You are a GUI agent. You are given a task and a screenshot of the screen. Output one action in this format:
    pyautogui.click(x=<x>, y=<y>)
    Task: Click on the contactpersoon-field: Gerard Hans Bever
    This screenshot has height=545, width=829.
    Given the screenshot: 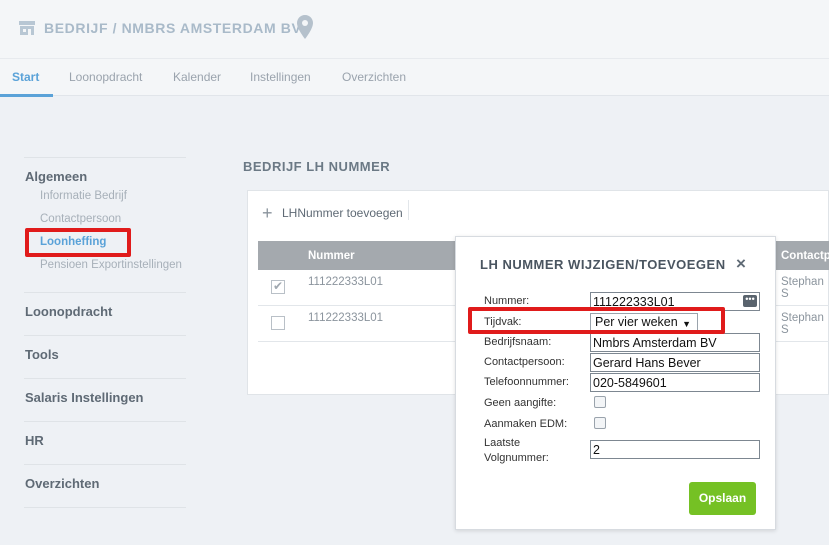 What is the action you would take?
    pyautogui.click(x=675, y=362)
    